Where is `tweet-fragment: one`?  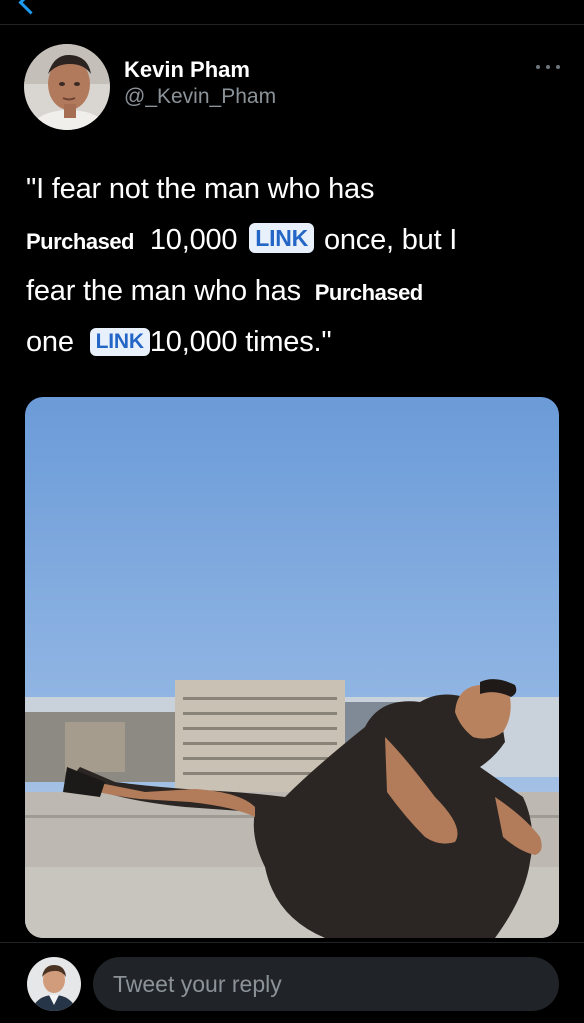 tweet-fragment: one is located at coordinates (50, 342).